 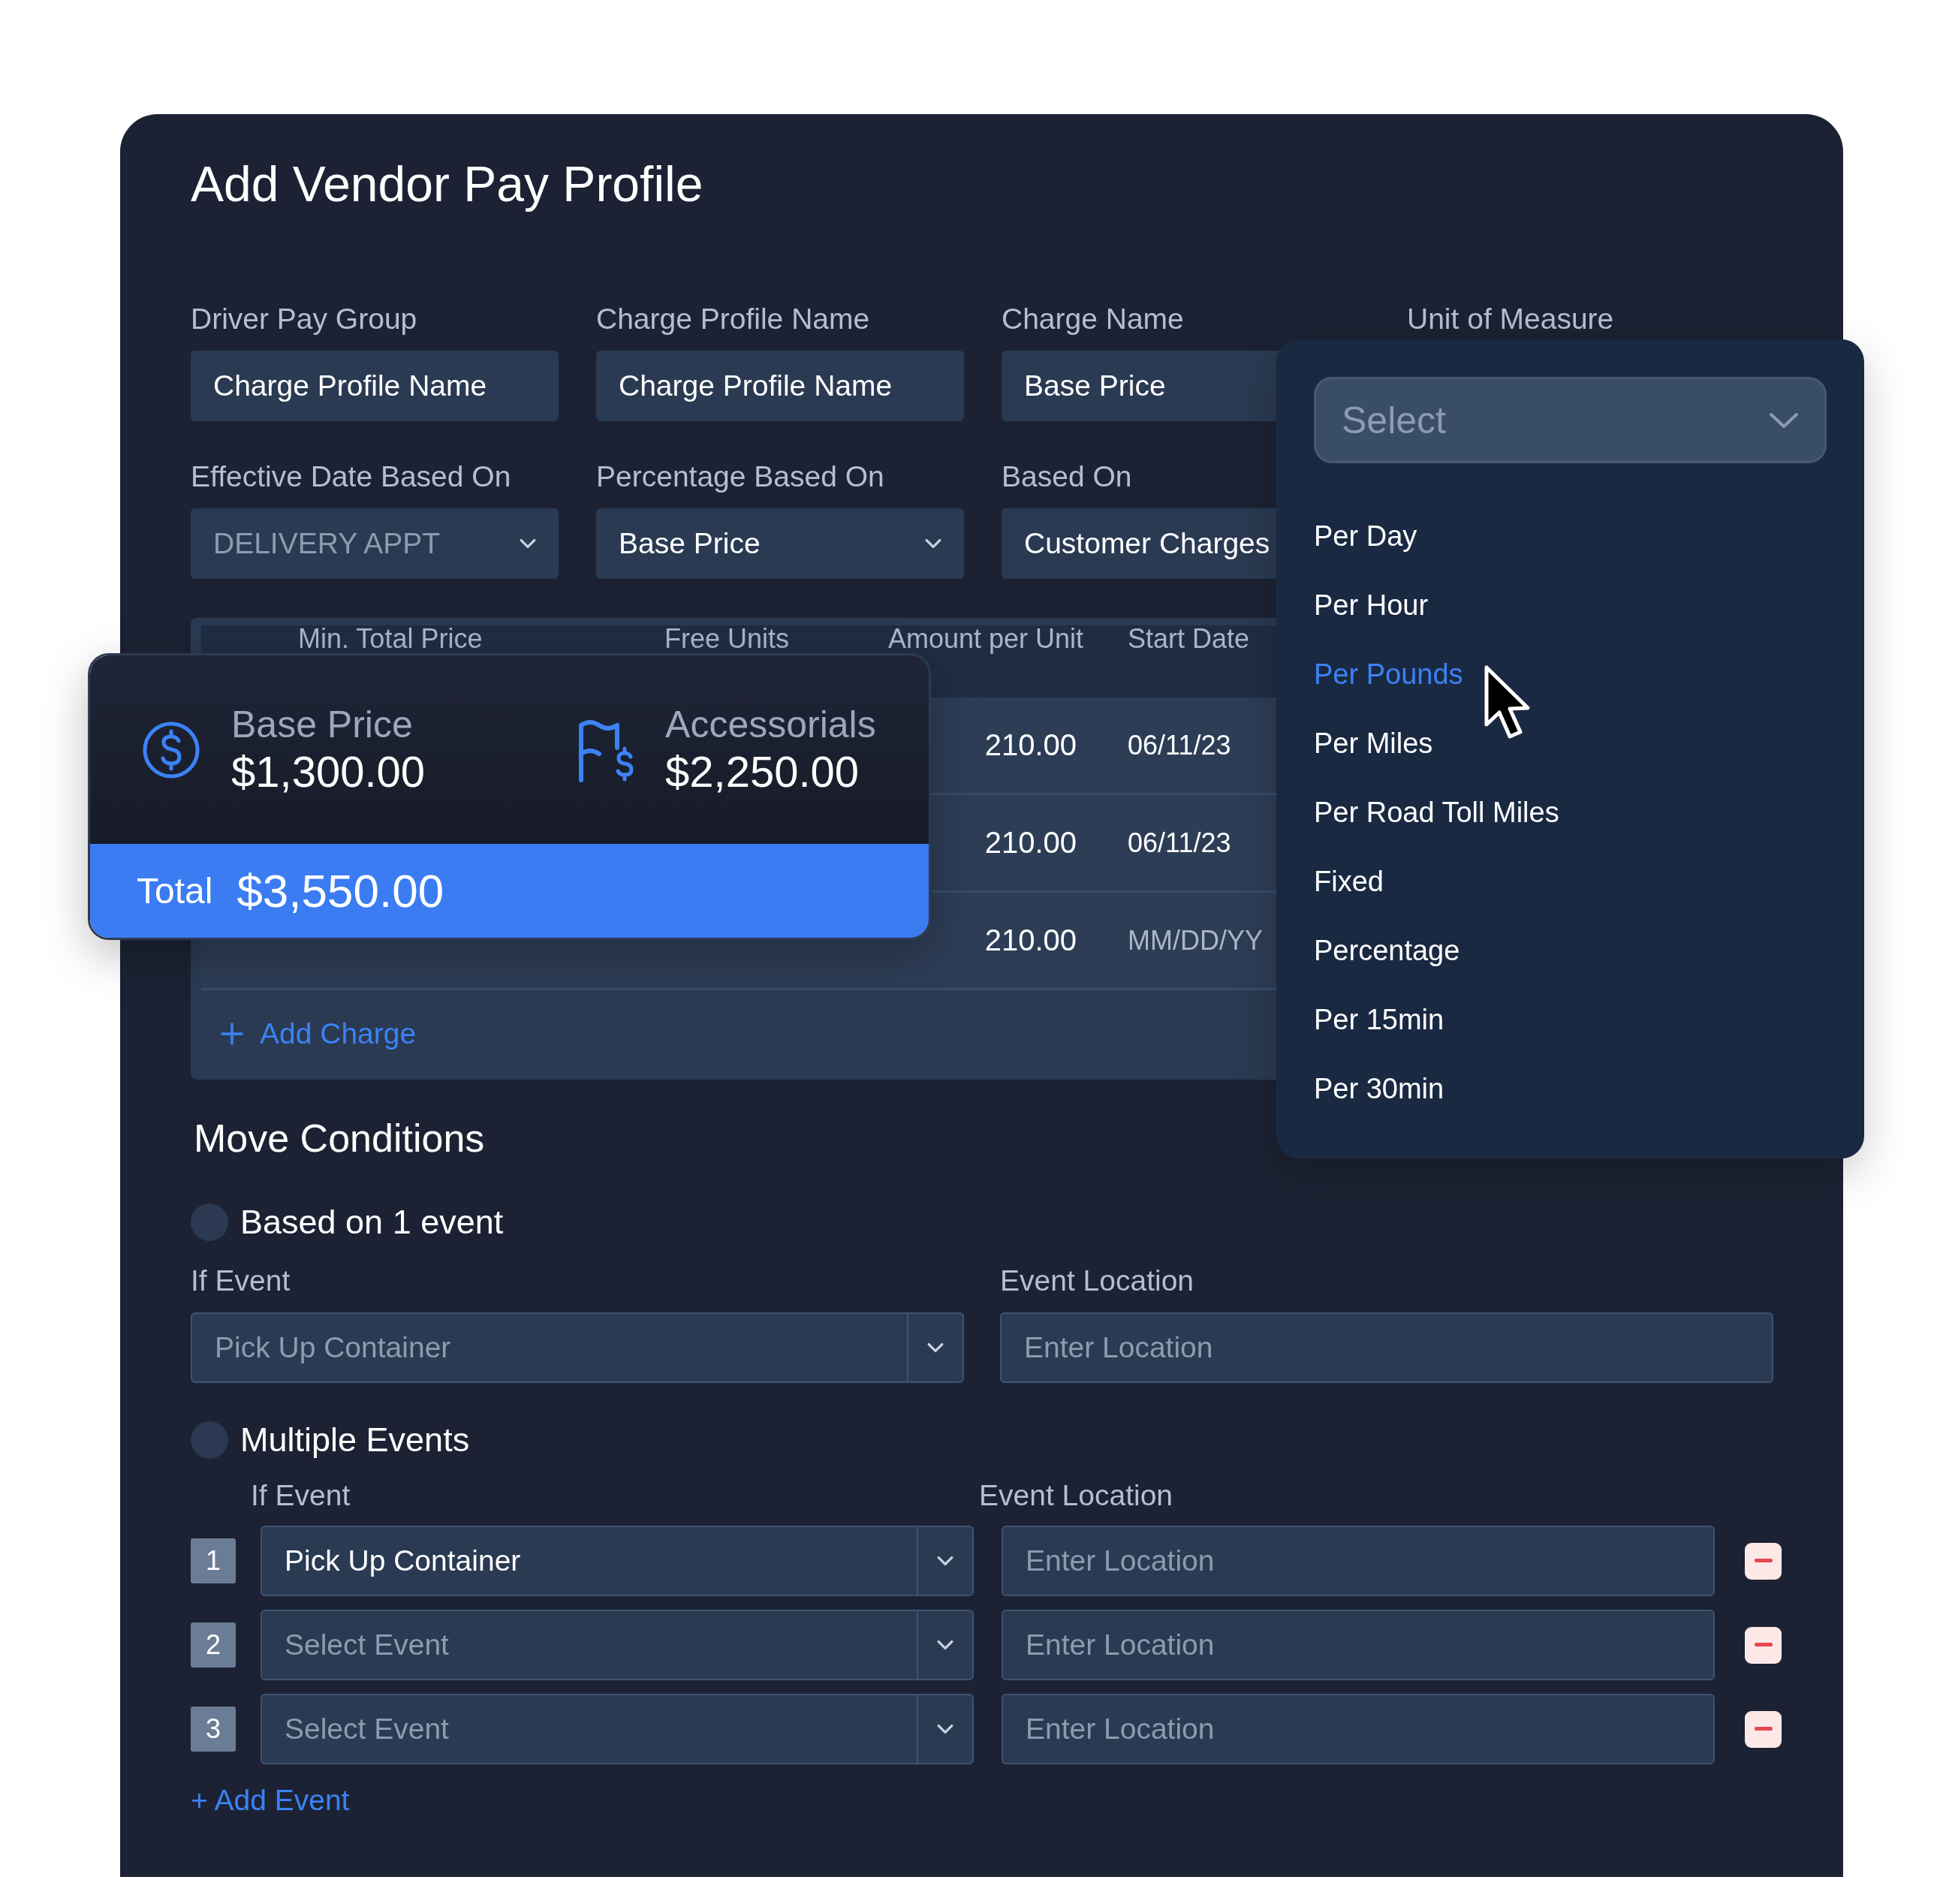 I want to click on page-title: Add Vendor Pay Profile, so click(x=447, y=183).